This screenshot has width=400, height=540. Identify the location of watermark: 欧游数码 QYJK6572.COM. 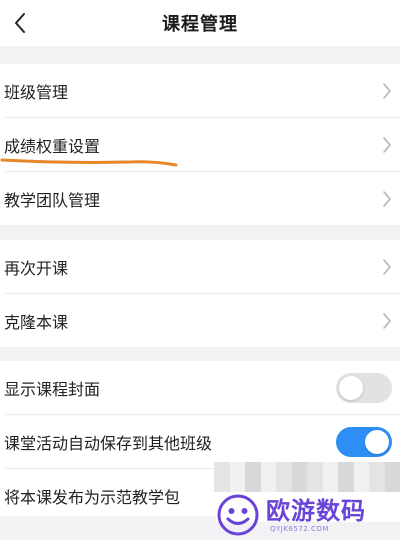
(308, 515).